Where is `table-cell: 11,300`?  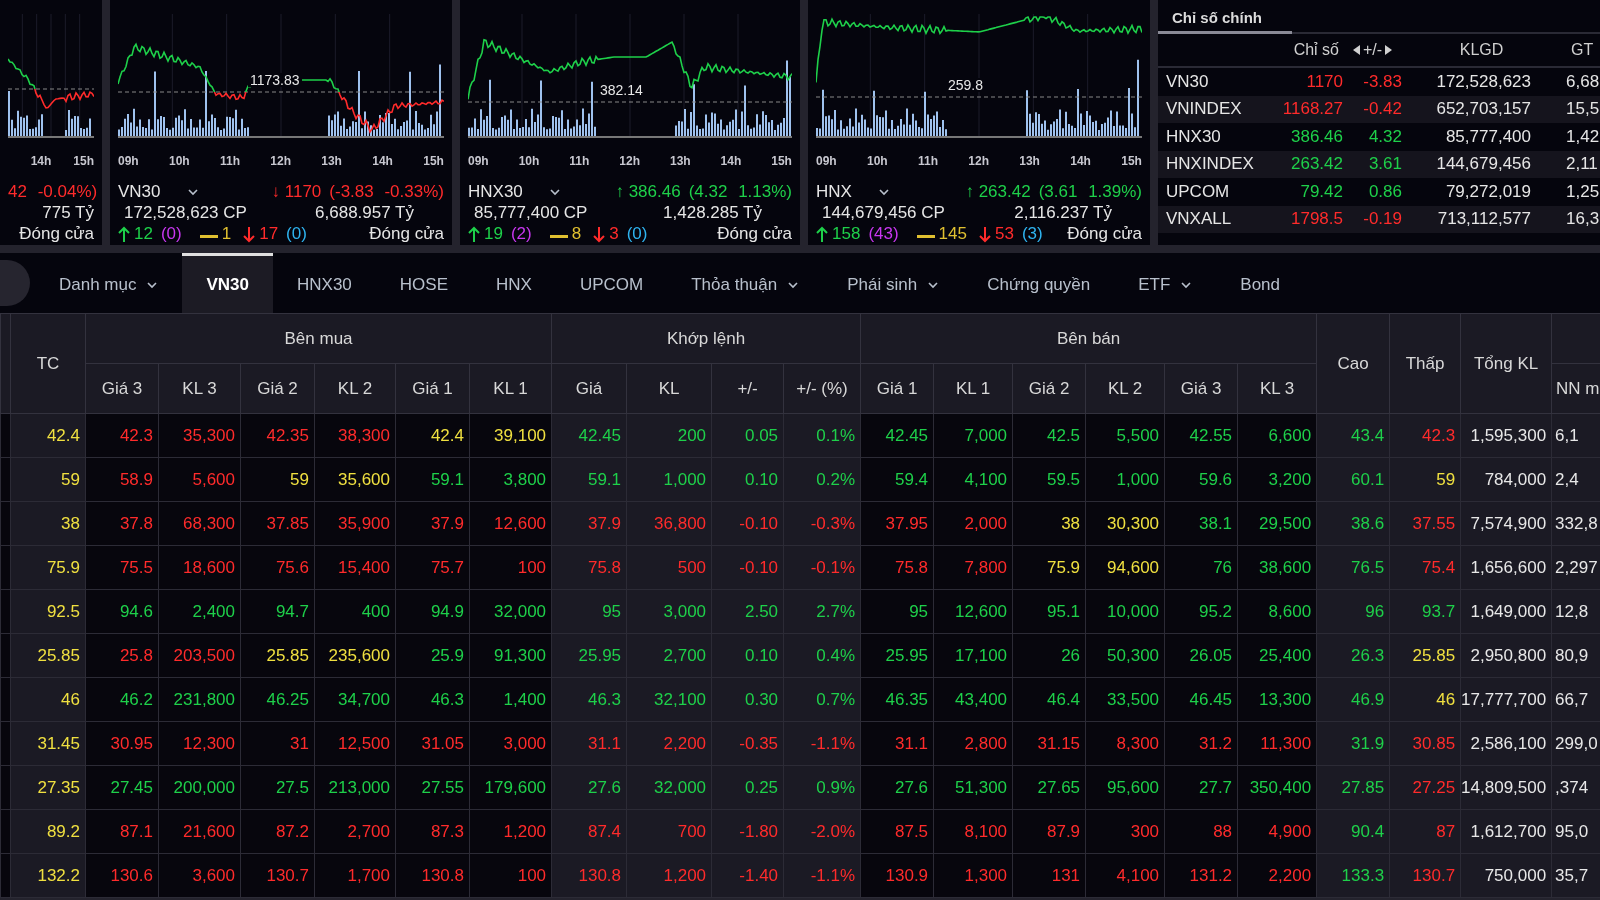 table-cell: 11,300 is located at coordinates (1286, 743).